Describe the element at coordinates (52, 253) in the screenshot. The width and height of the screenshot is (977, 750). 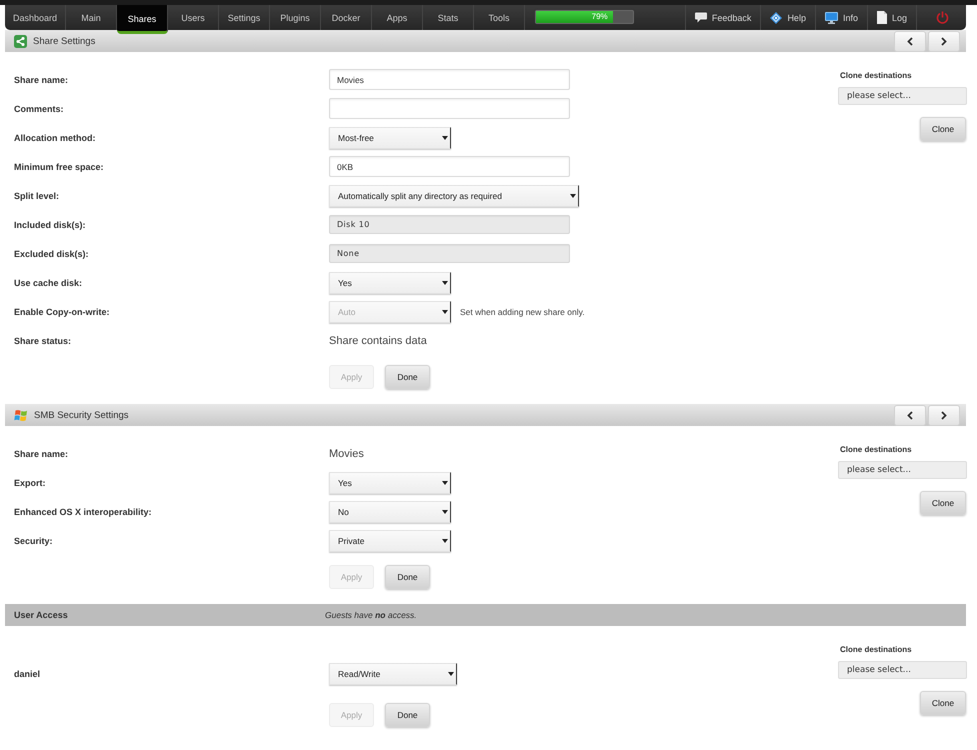
I see `field-label: Excluded disk(s):` at that location.